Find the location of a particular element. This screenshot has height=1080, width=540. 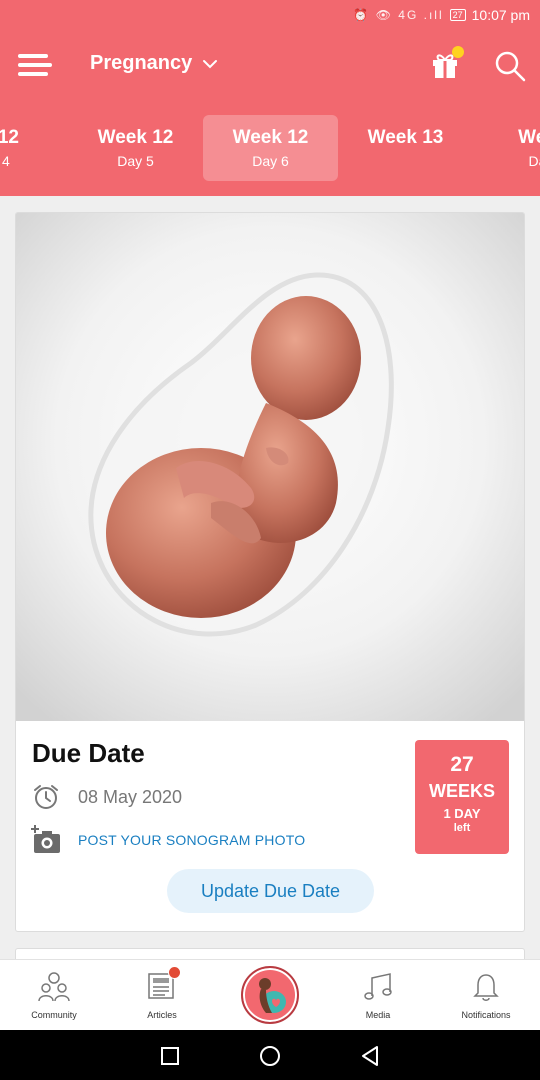

weeks-unit: WEEKS is located at coordinates (461, 791).